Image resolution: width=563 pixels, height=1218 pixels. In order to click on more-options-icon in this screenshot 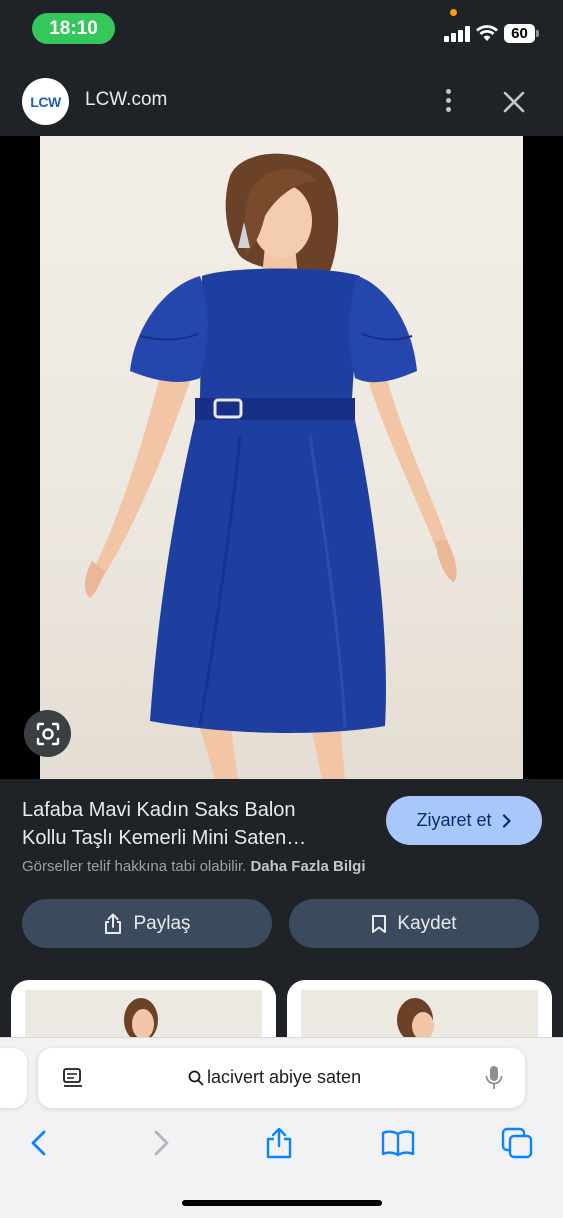, I will do `click(449, 101)`.